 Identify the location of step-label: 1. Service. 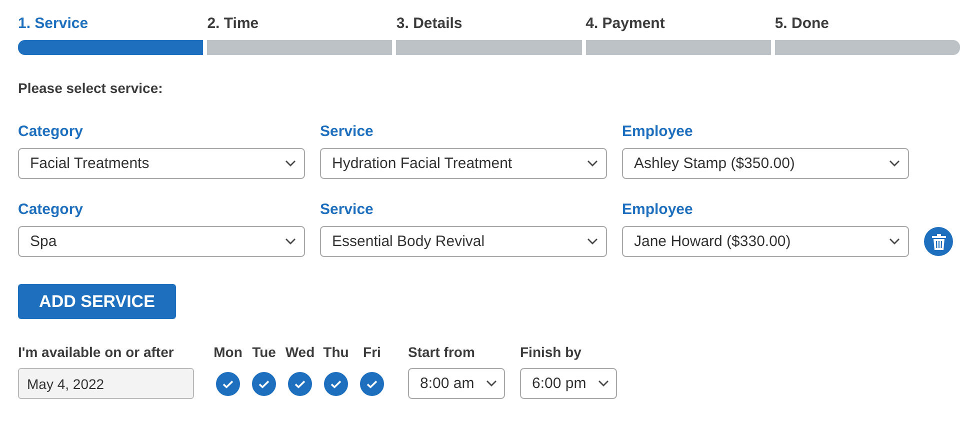
(53, 23).